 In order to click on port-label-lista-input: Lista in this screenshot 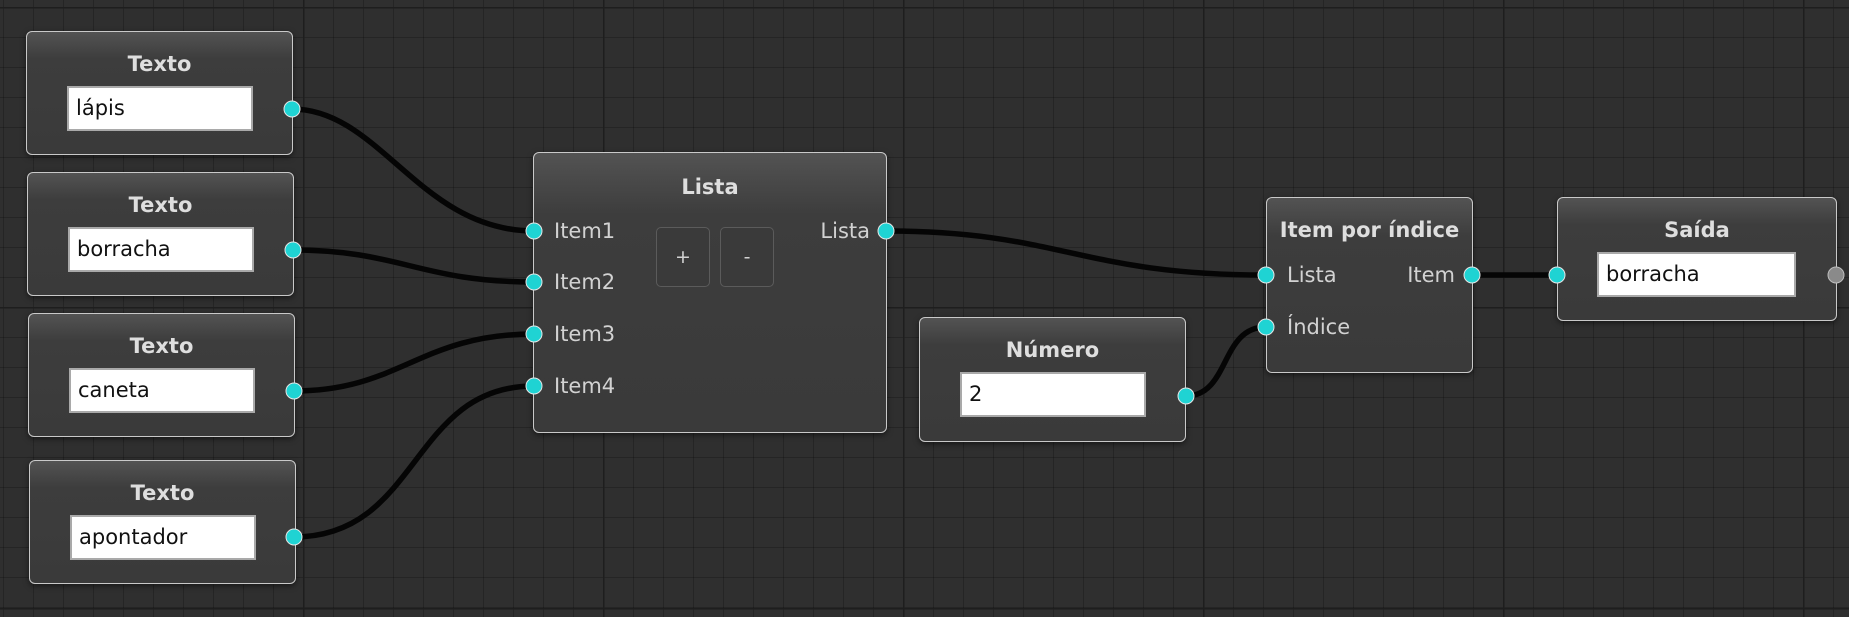, I will do `click(1312, 275)`.